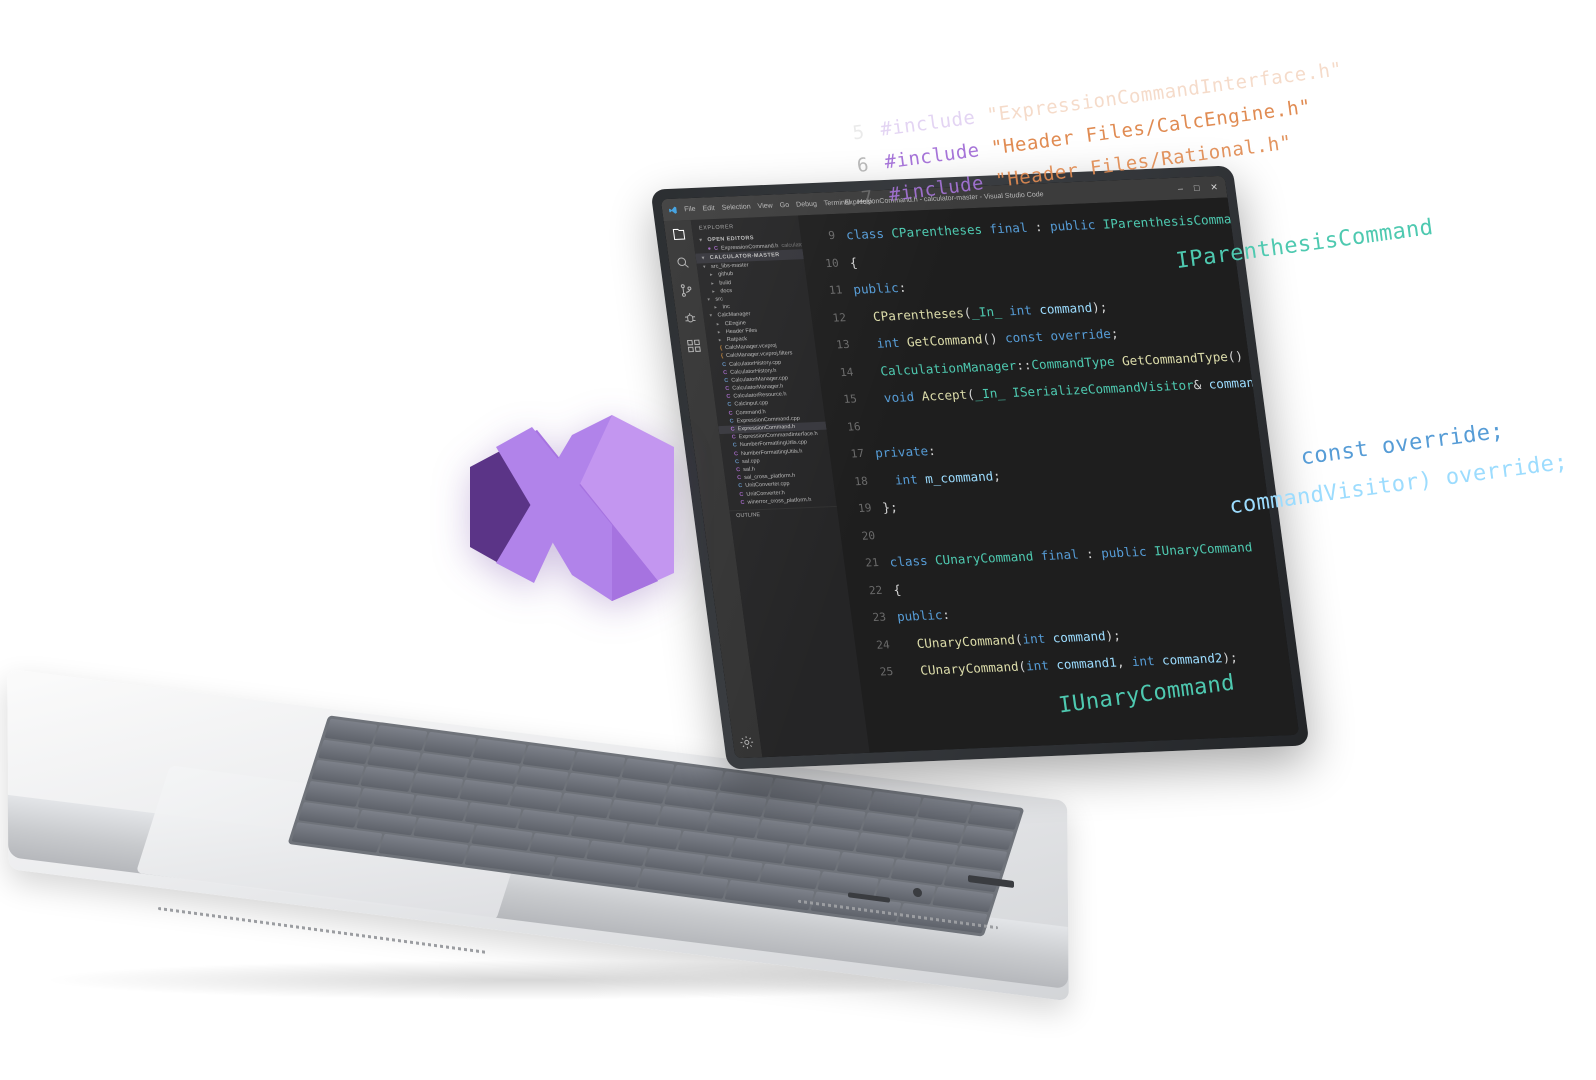 The height and width of the screenshot is (1080, 1596). Describe the element at coordinates (726, 307) in the screenshot. I see `tree-item-label: Inc` at that location.